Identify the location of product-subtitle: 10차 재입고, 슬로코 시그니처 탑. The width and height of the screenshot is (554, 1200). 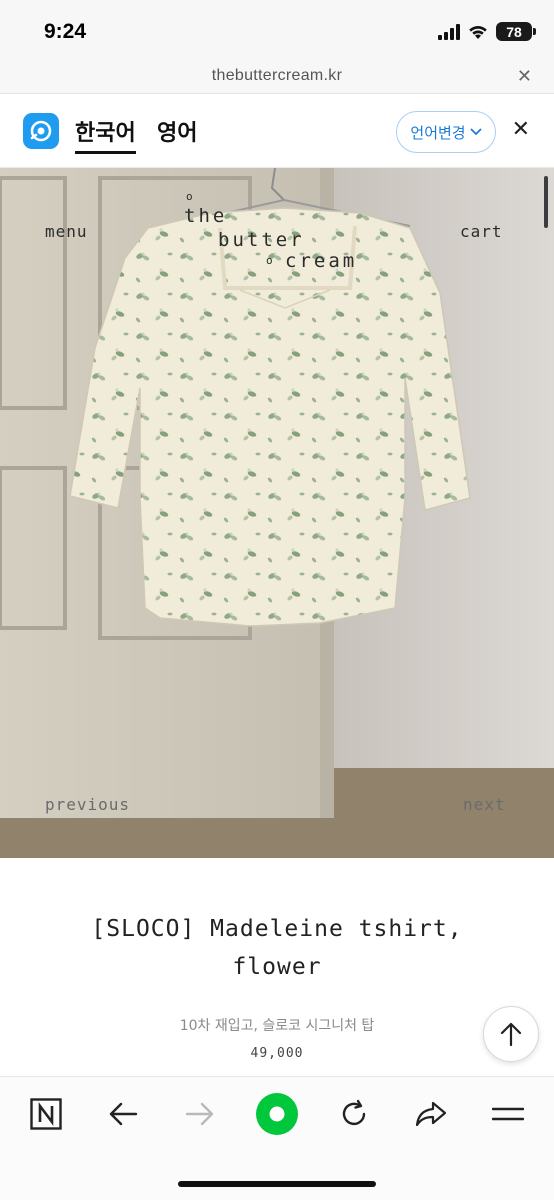
(277, 1026).